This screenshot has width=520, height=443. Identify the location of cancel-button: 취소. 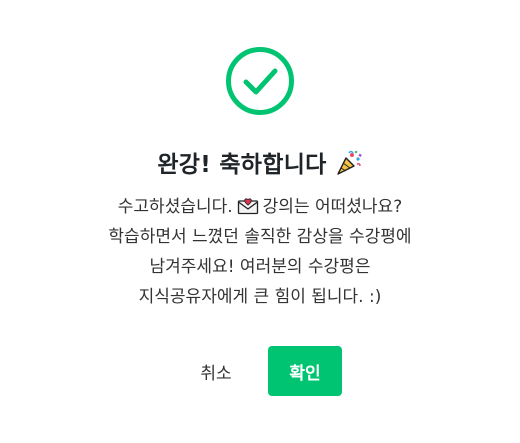
(216, 371).